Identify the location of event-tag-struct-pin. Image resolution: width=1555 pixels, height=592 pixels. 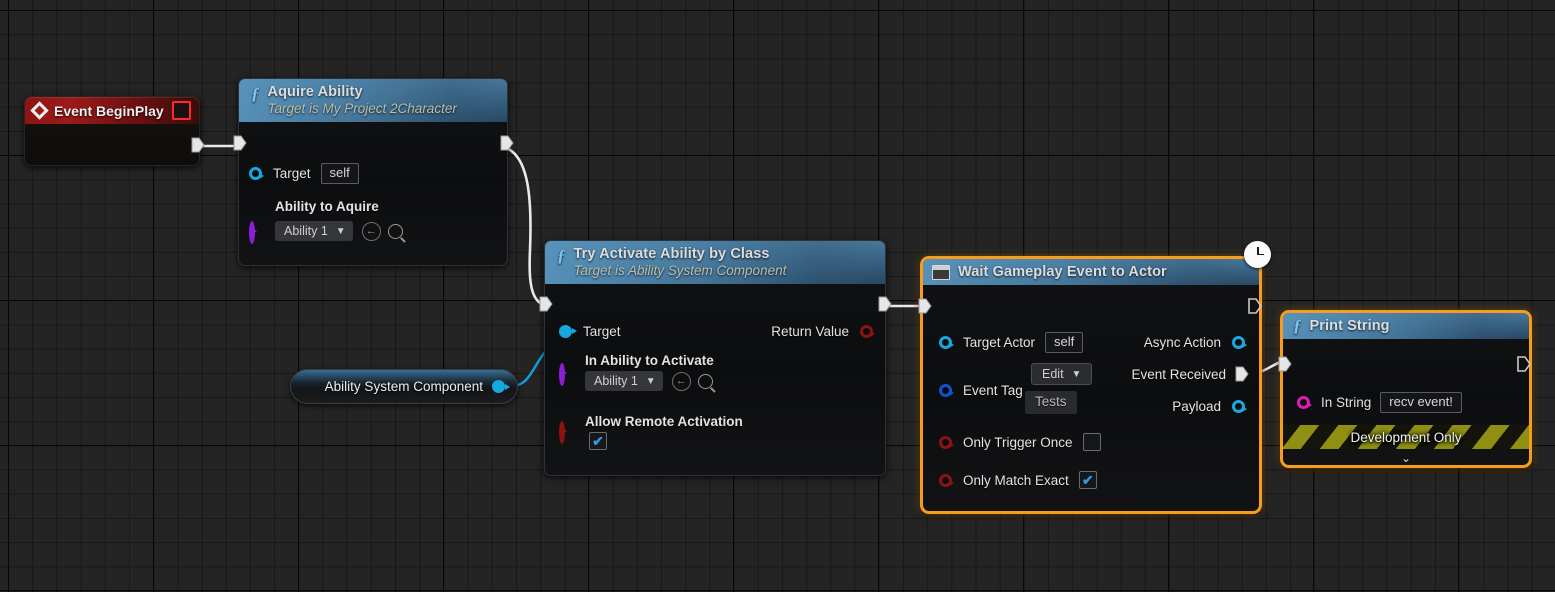
(946, 390).